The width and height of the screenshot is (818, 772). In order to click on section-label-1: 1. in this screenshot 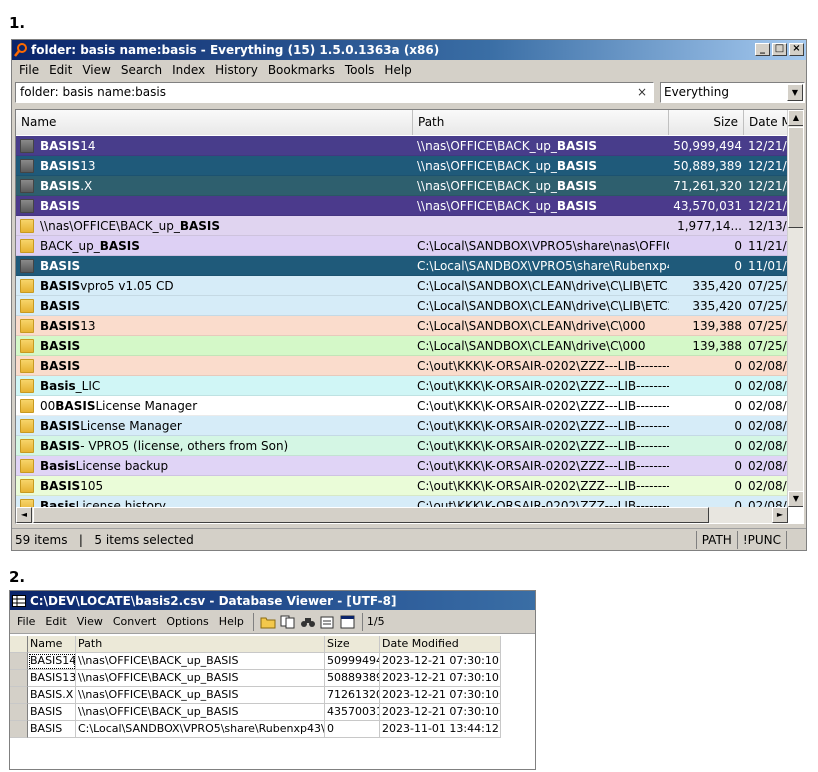, I will do `click(17, 23)`.